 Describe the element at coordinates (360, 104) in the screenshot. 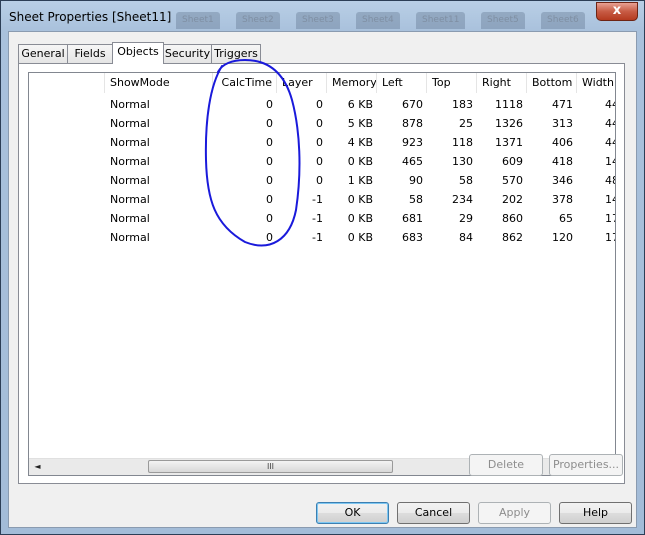

I see `memory-cell: 6 KB` at that location.